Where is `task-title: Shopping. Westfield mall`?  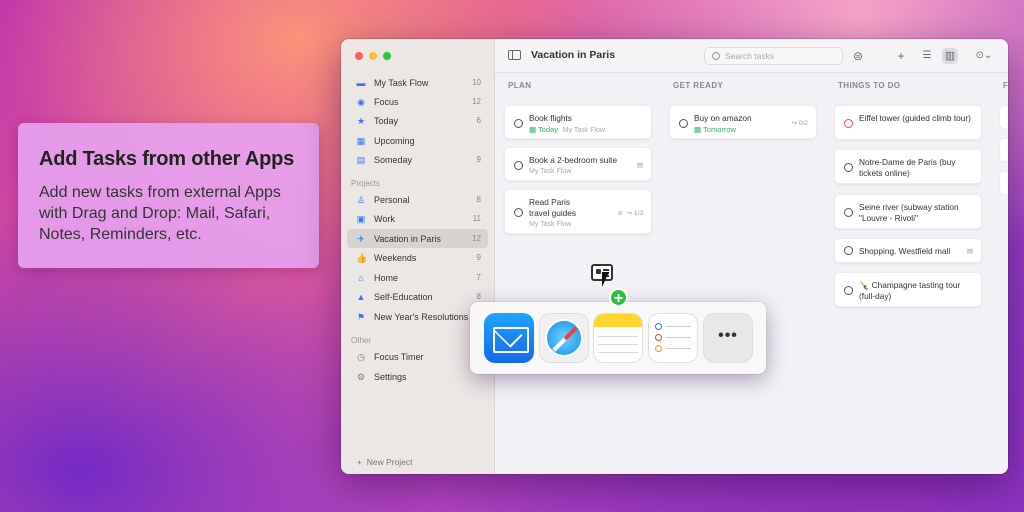 task-title: Shopping. Westfield mall is located at coordinates (905, 251).